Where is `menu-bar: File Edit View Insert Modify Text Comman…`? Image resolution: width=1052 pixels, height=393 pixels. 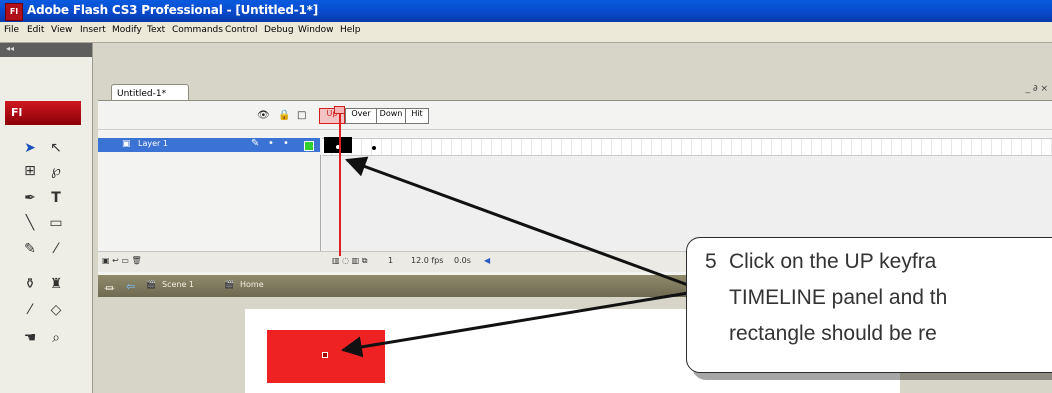
menu-bar: File Edit View Insert Modify Text Comman… is located at coordinates (526, 32).